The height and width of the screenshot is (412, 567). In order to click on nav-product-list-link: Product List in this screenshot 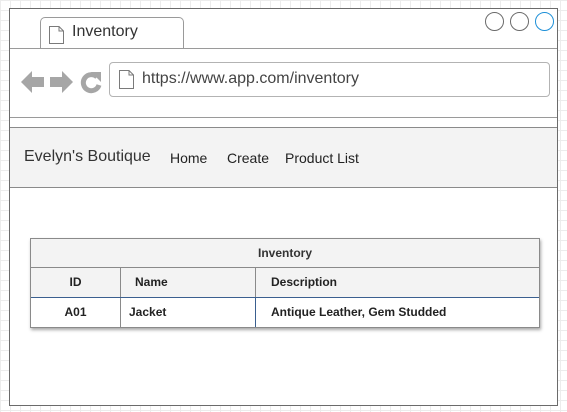, I will do `click(322, 158)`.